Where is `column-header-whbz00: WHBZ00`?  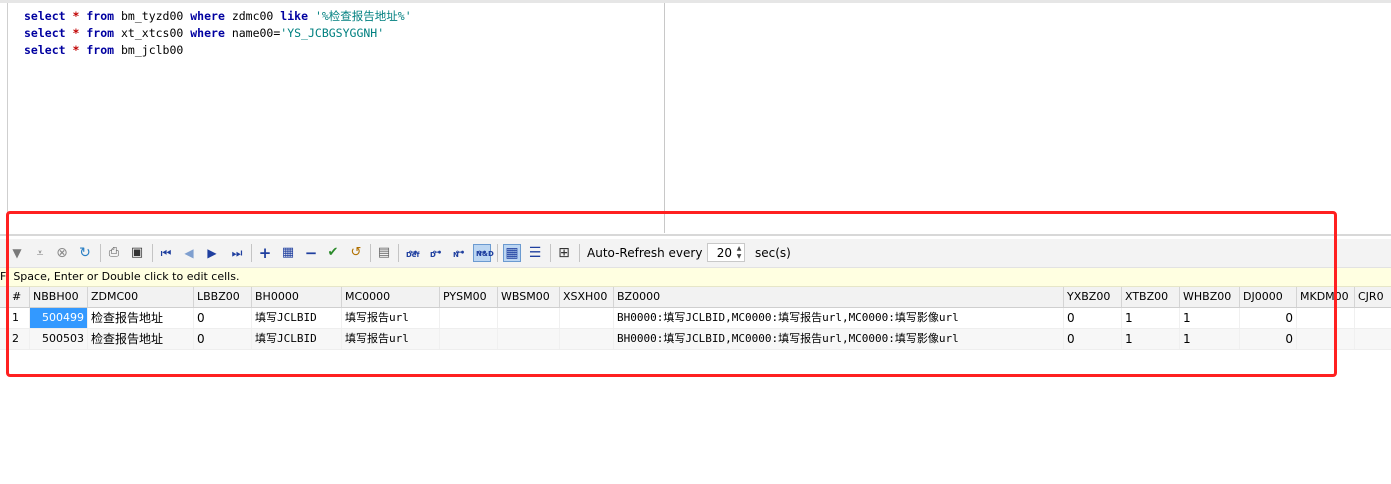 column-header-whbz00: WHBZ00 is located at coordinates (1210, 297).